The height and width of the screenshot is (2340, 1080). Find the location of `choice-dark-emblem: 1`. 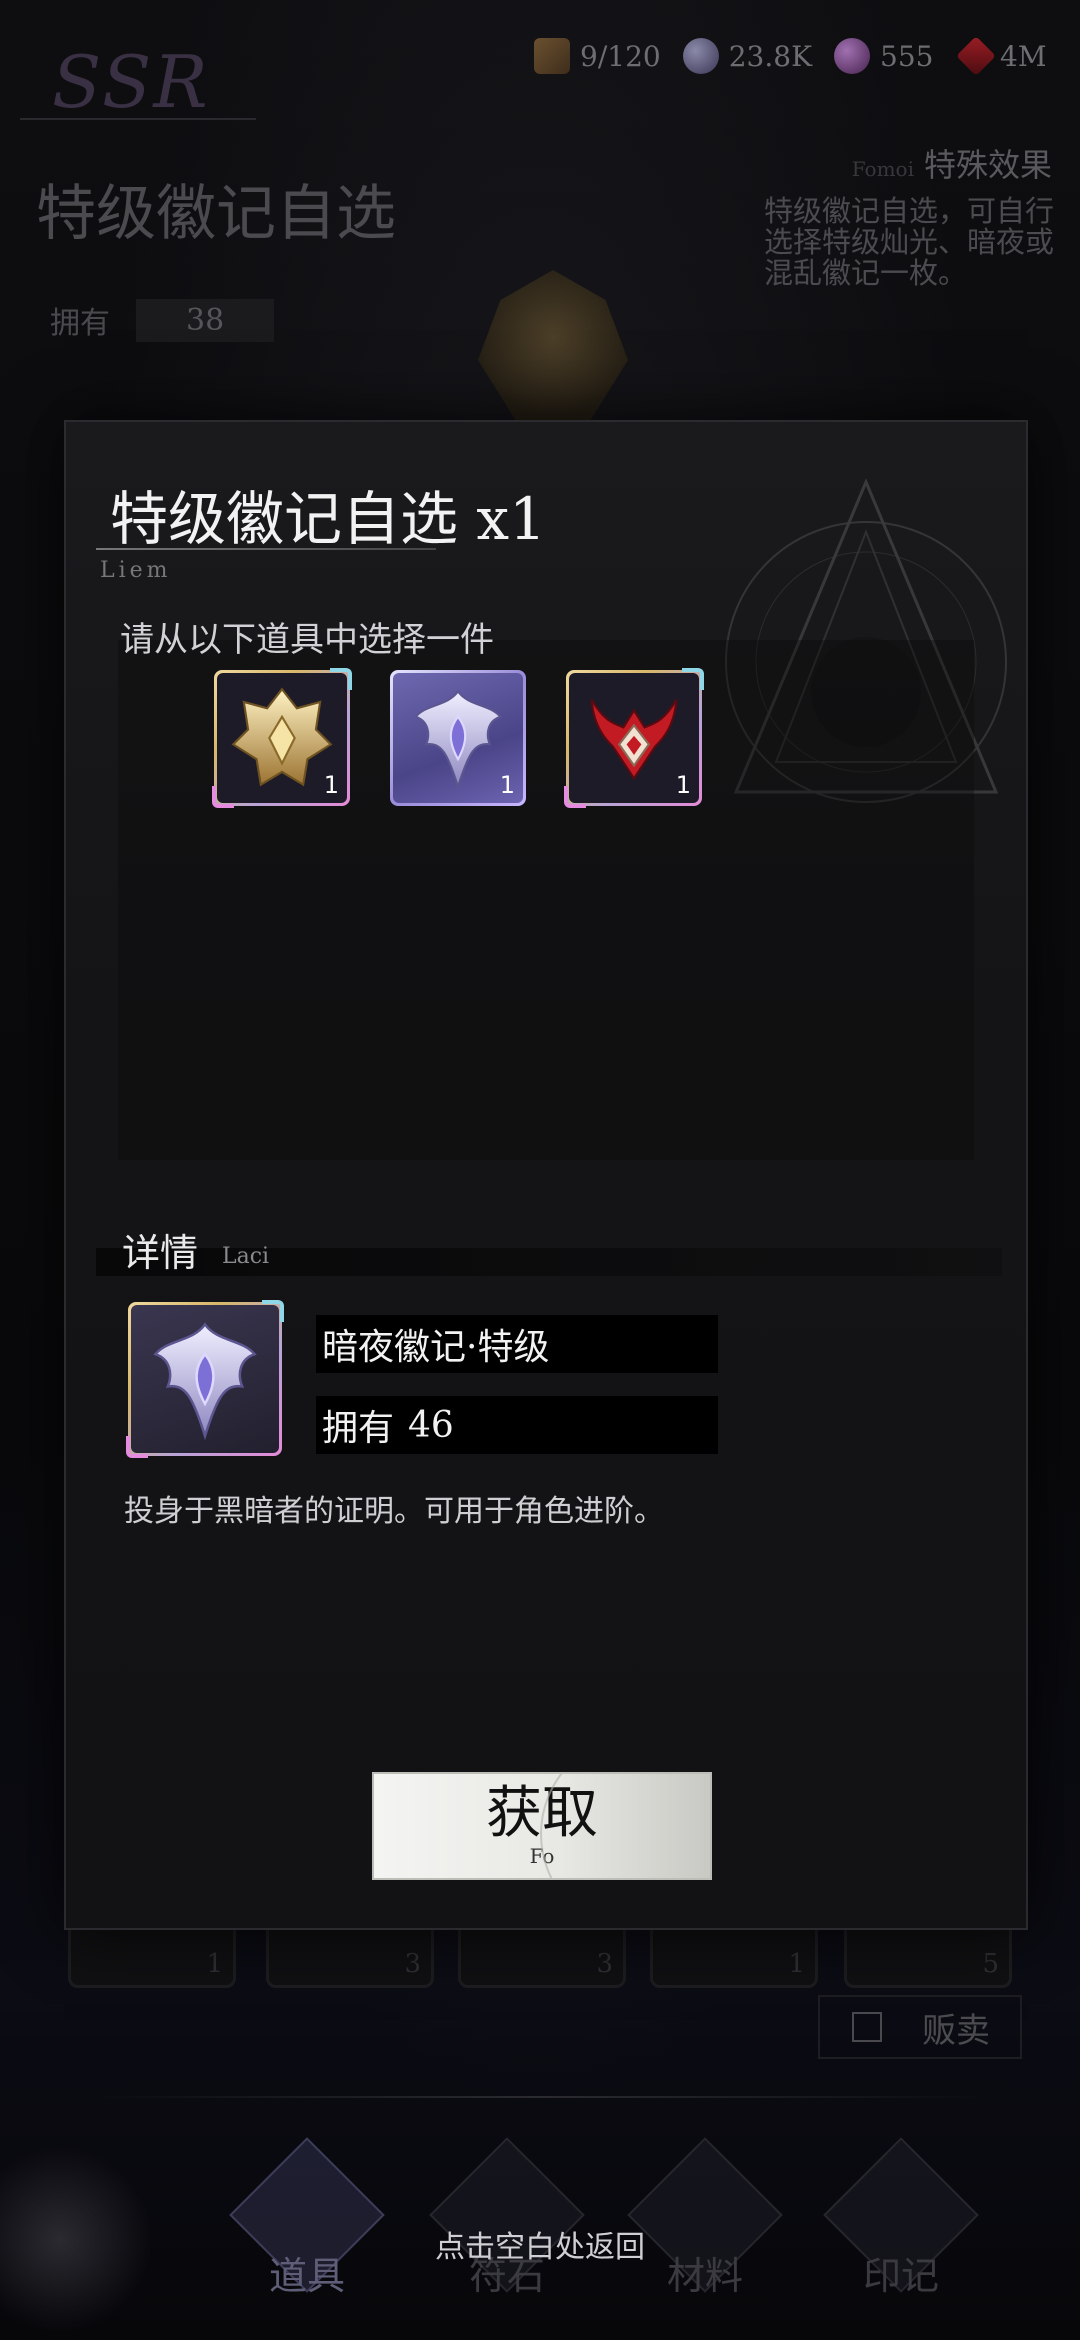

choice-dark-emblem: 1 is located at coordinates (458, 738).